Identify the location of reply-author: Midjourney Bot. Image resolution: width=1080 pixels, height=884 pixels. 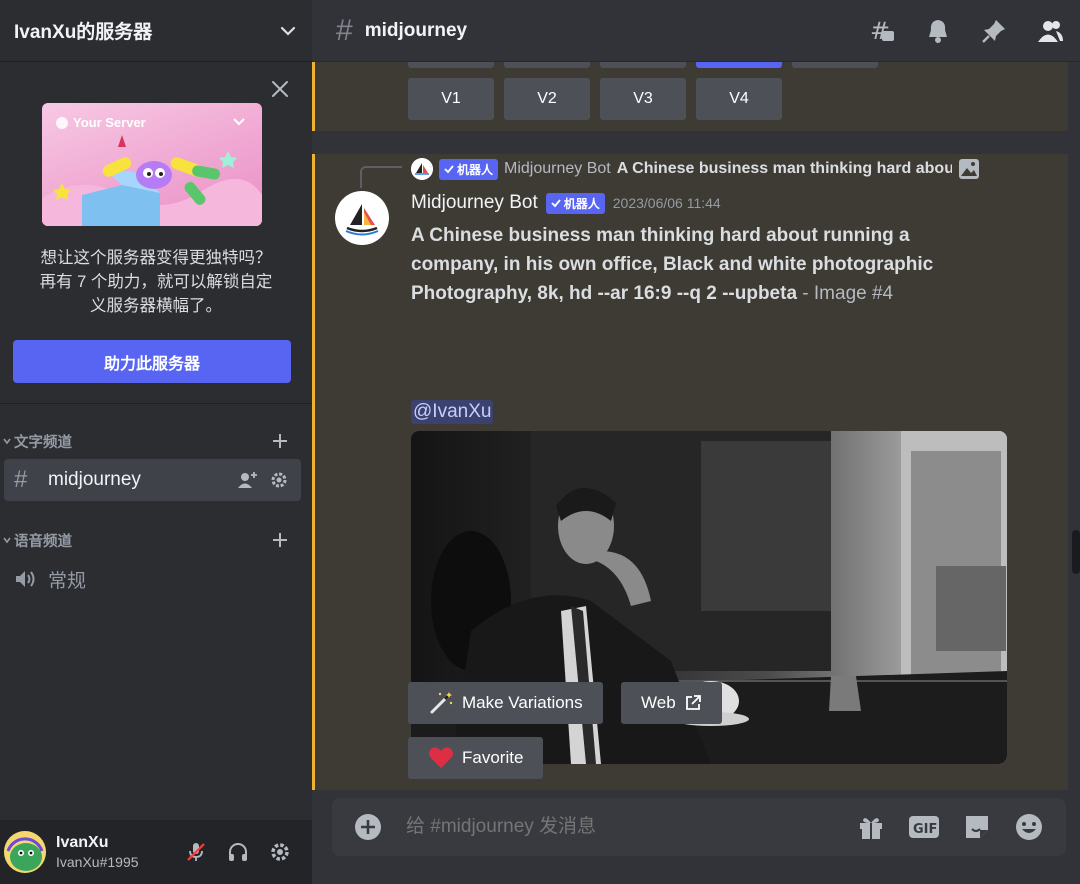
(557, 168).